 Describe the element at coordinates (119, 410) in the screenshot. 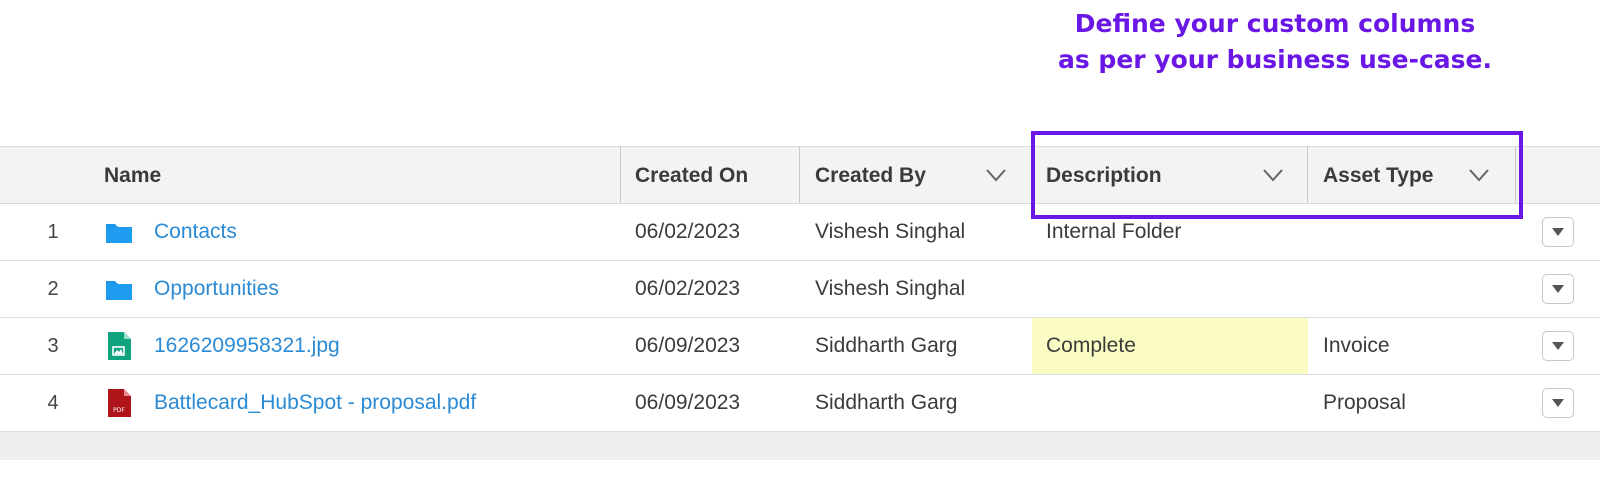

I see `pdf-icon-label: PDF` at that location.